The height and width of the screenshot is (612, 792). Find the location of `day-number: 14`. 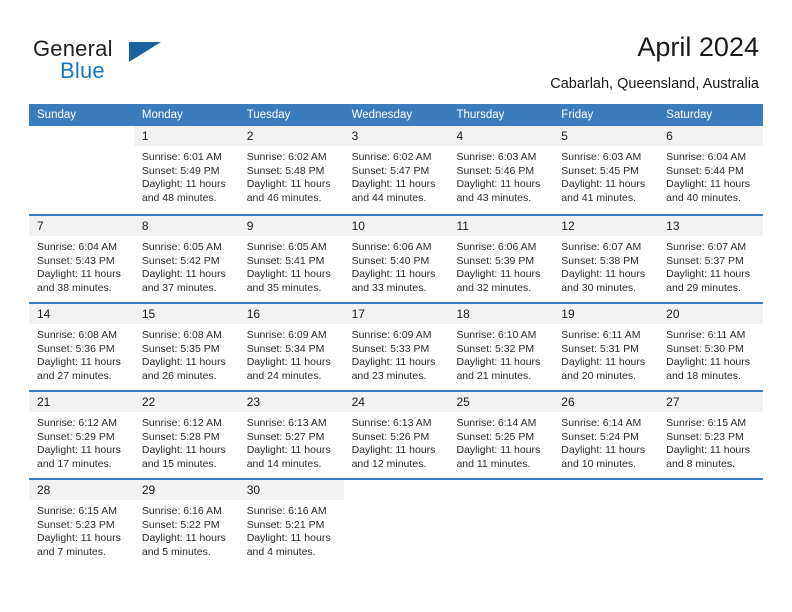

day-number: 14 is located at coordinates (81, 314).